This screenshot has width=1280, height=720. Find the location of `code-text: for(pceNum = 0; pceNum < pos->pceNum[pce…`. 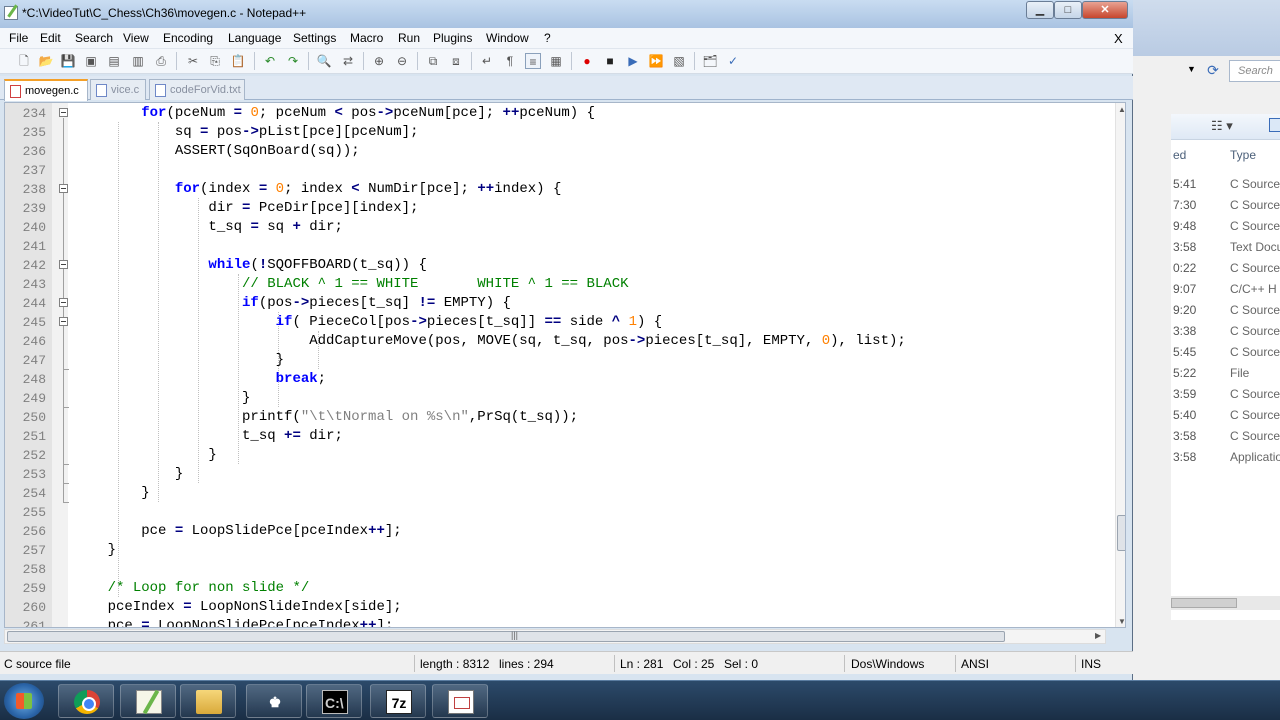

code-text: for(pceNum = 0; pceNum < pos->pceNum[pce… is located at coordinates (334, 113).